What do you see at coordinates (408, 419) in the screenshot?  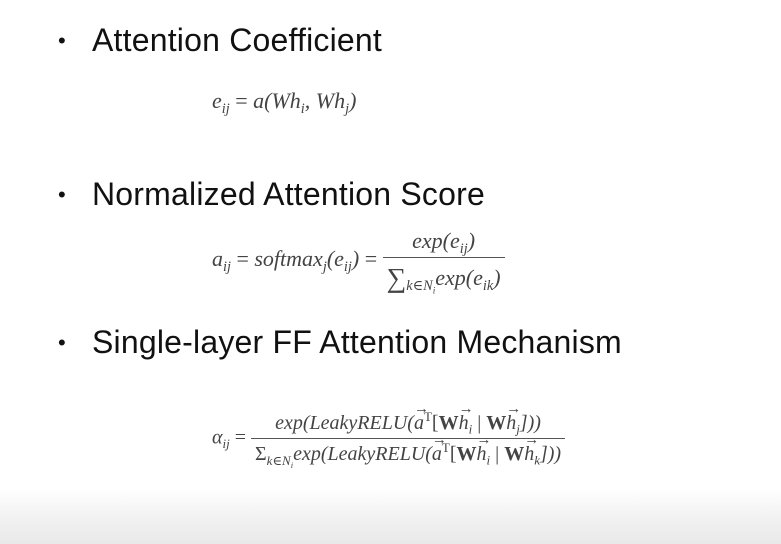 I see `fraction-numerator: exp(LeakyRELU(aT[Whi | Whj]))` at bounding box center [408, 419].